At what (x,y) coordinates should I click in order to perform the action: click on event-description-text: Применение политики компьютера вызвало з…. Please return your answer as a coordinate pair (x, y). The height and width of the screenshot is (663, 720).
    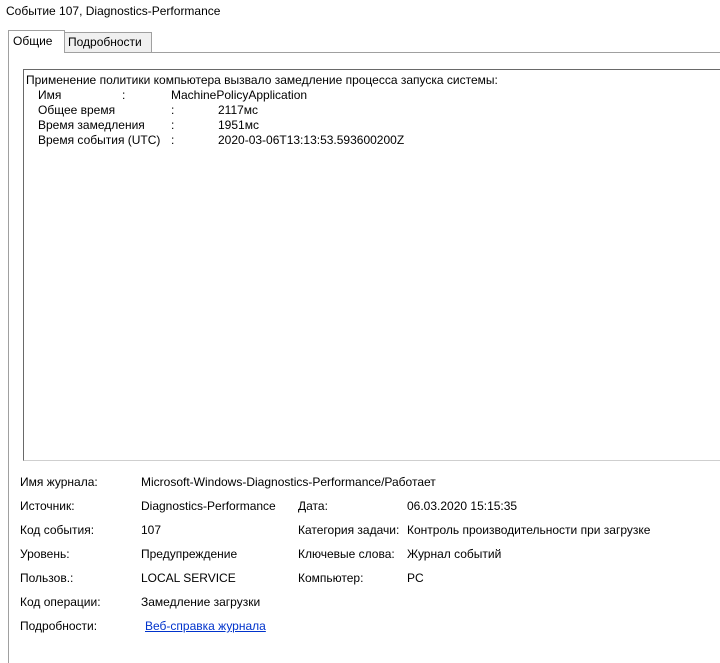
    Looking at the image, I should click on (262, 110).